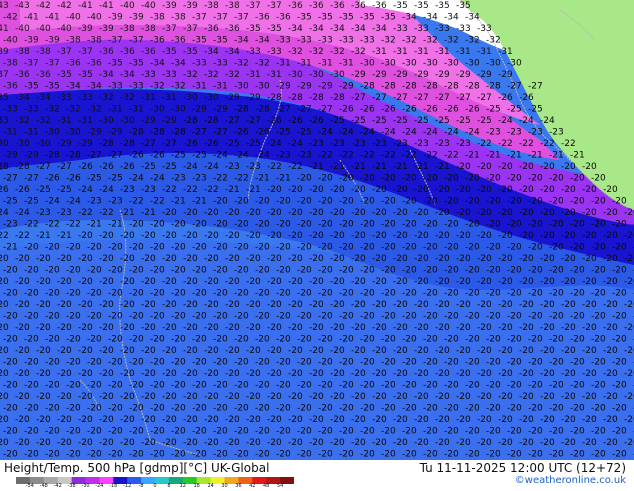 The width and height of the screenshot is (634, 491). Describe the element at coordinates (224, 486) in the screenshot. I see `colorbar-label: 30` at that location.